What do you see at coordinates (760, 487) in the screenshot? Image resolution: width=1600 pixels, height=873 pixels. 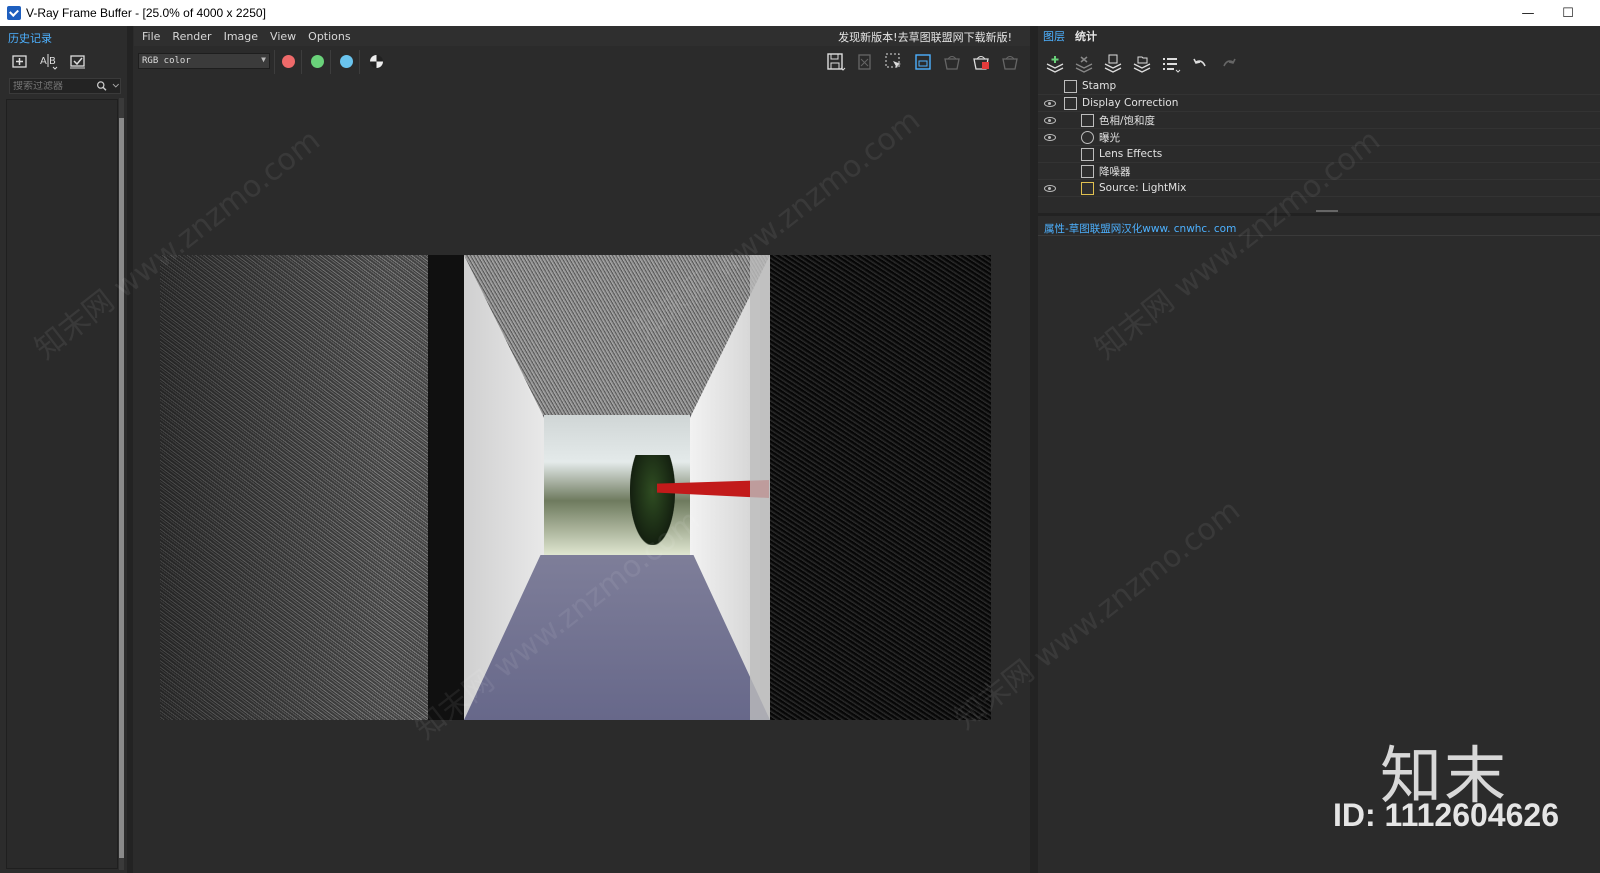 I see `image-edge` at bounding box center [760, 487].